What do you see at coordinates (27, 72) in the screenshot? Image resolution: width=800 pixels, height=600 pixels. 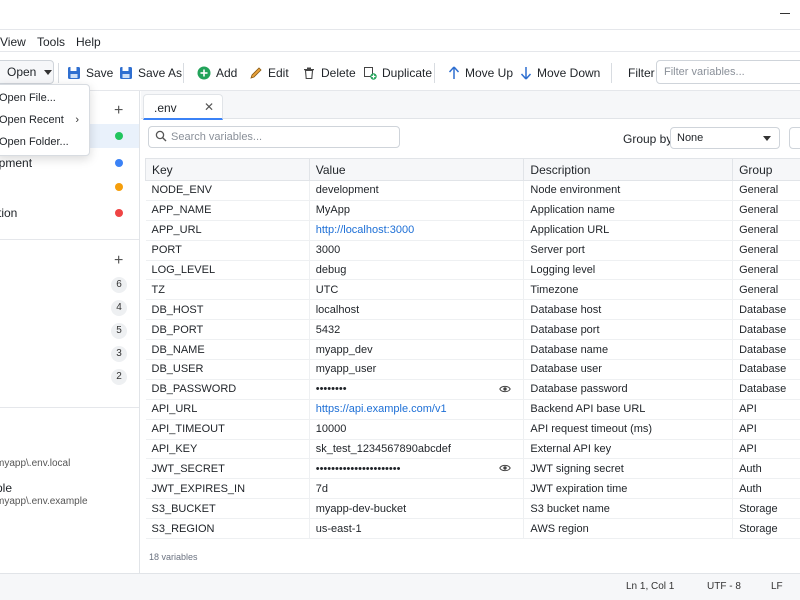 I see `open-button: Open` at bounding box center [27, 72].